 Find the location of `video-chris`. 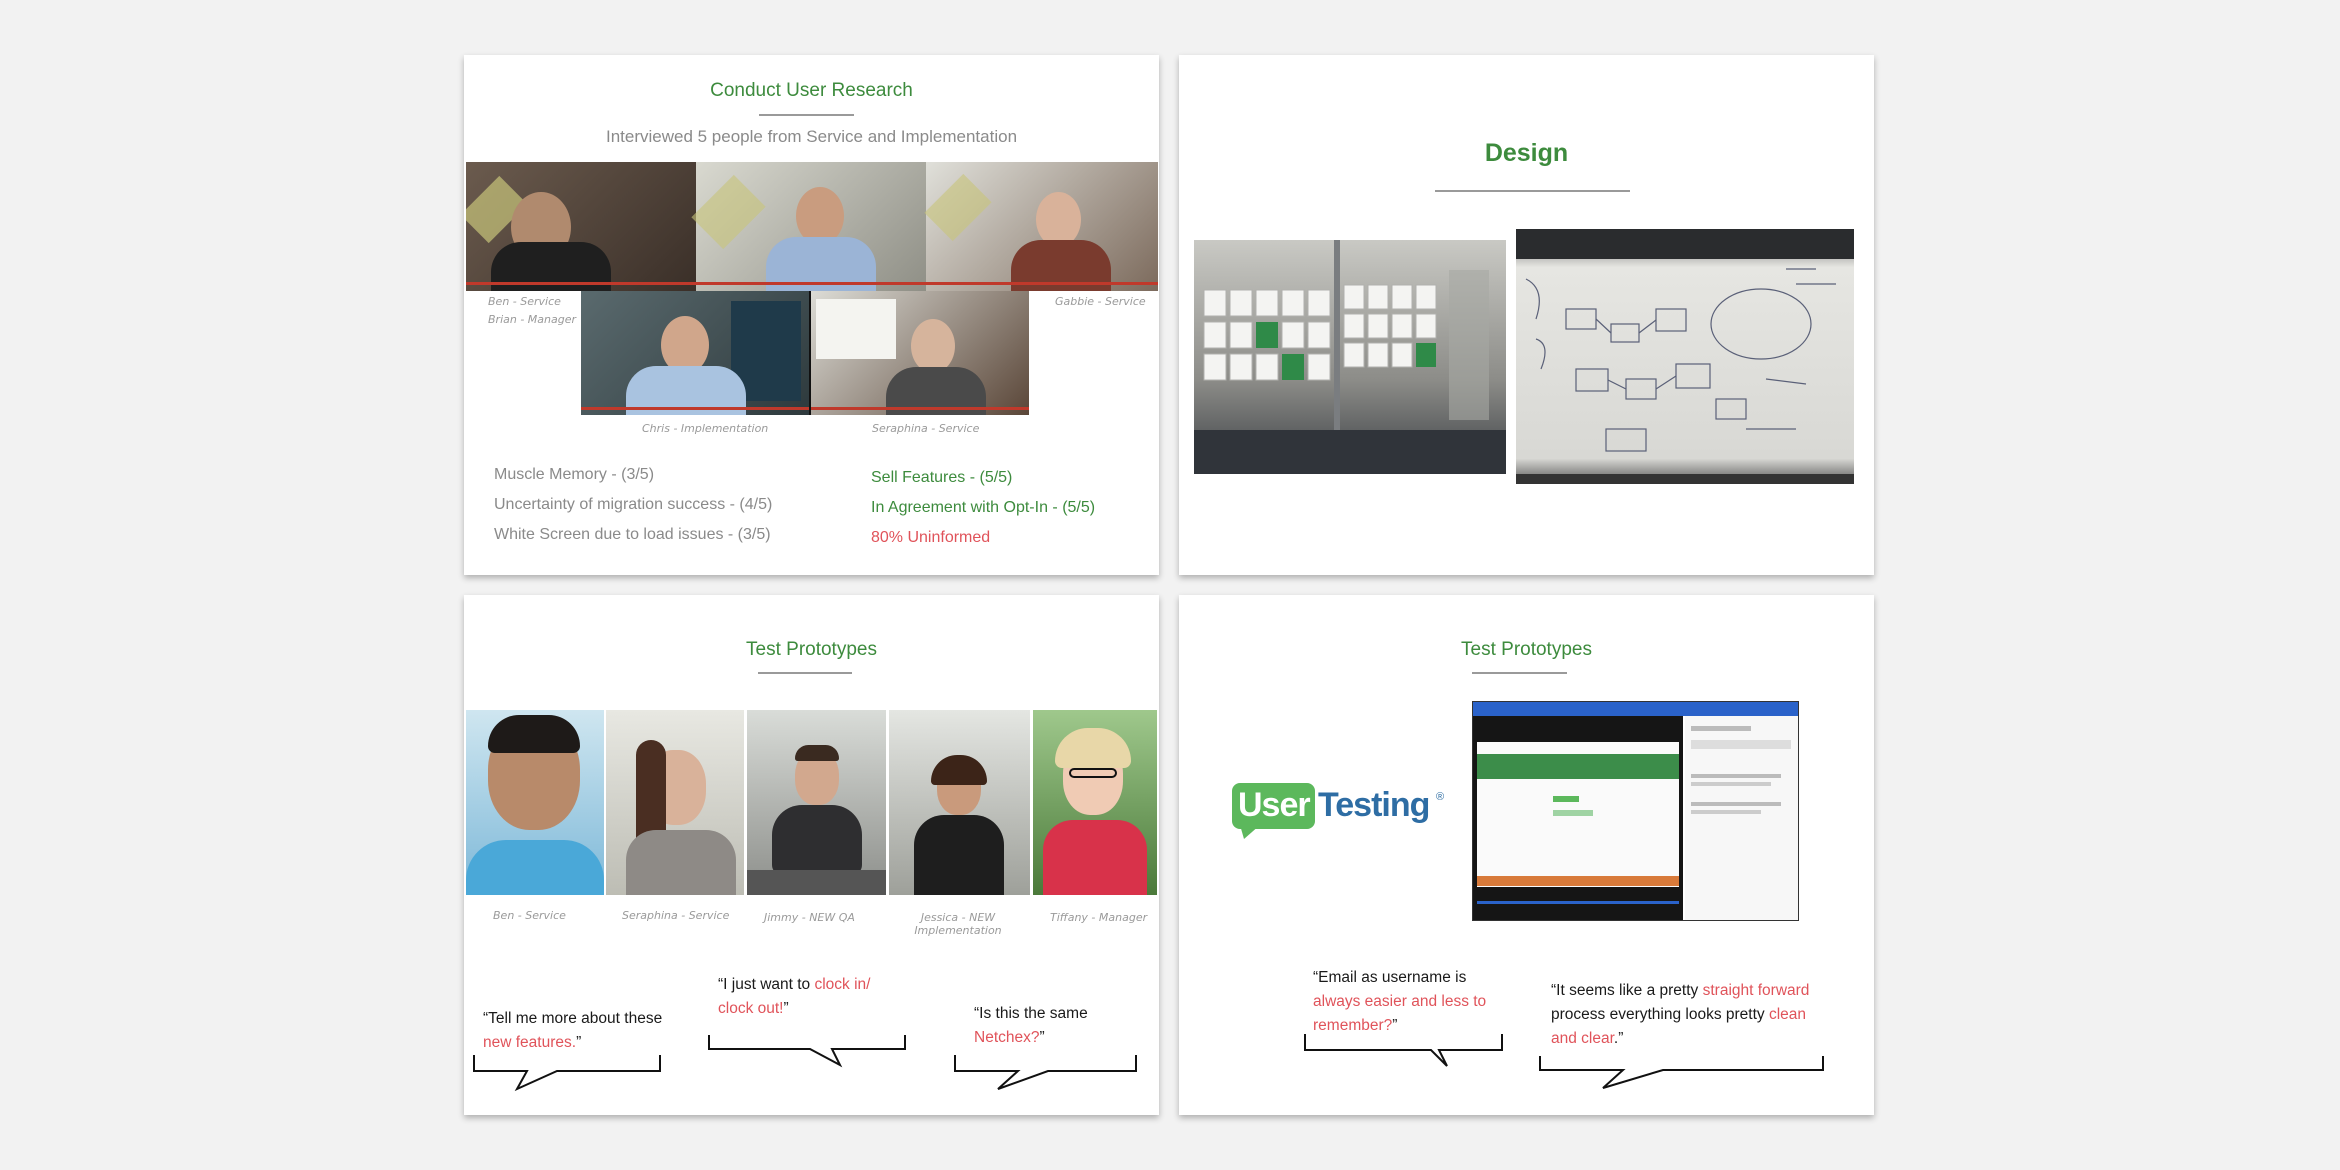

video-chris is located at coordinates (695, 353).